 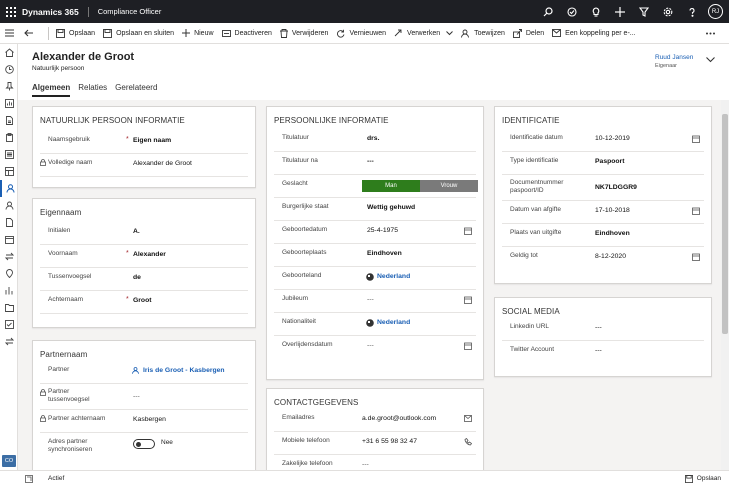 I want to click on field-row: Achternaam * Groot, so click(x=144, y=302).